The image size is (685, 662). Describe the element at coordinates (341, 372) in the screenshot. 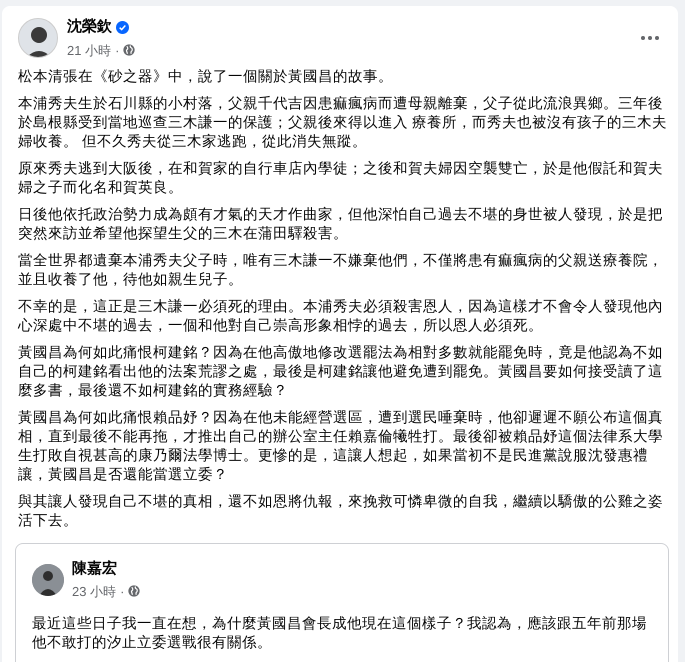

I see `post-paragraph: 黃國昌為何如此痛恨柯建銘？因為在他高傲地修改選罷法為相對多數就能罷免時，竟是他認為不如自己的柯建銘看出他的法案荒謬之處，最後是柯建銘讓他避免遭到罷免。黃國昌要如何接受讀了這麼多書，最後還不如柯建銘的實務經驗？` at that location.